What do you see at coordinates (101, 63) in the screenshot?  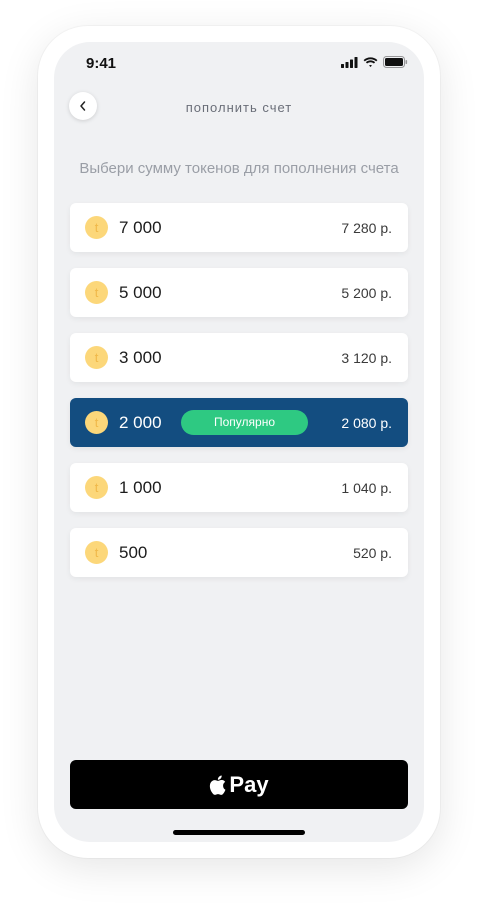 I see `status-time: 9:41` at bounding box center [101, 63].